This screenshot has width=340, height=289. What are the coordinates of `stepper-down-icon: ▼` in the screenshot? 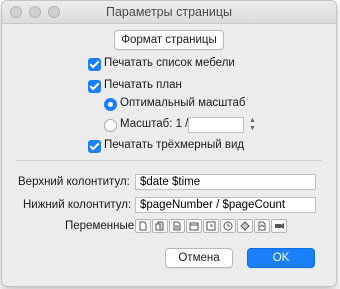 It's located at (252, 129).